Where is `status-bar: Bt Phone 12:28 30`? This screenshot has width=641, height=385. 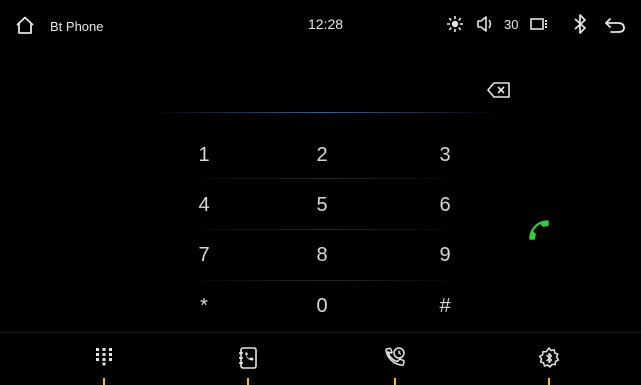 status-bar: Bt Phone 12:28 30 is located at coordinates (320, 23).